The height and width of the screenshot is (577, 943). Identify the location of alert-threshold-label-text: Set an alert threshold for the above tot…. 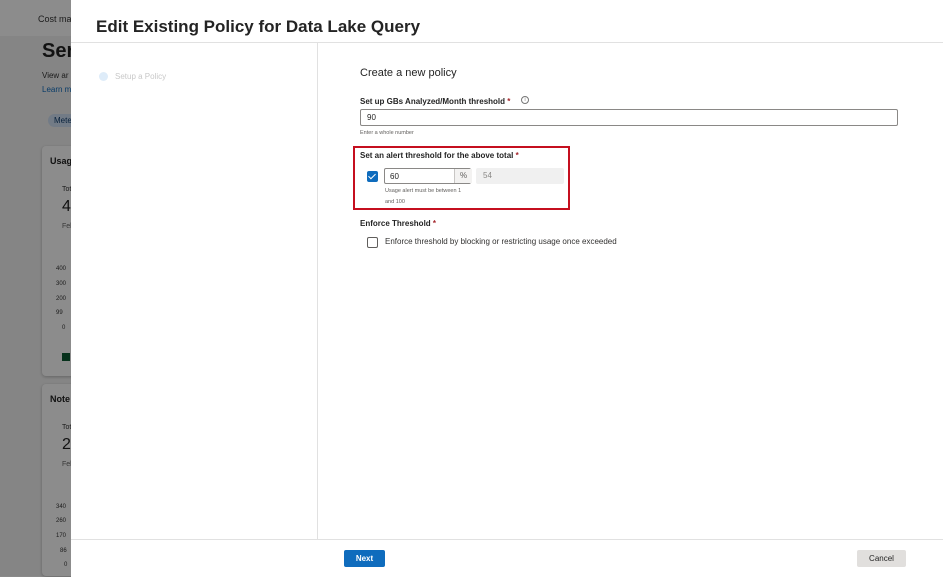
(437, 155).